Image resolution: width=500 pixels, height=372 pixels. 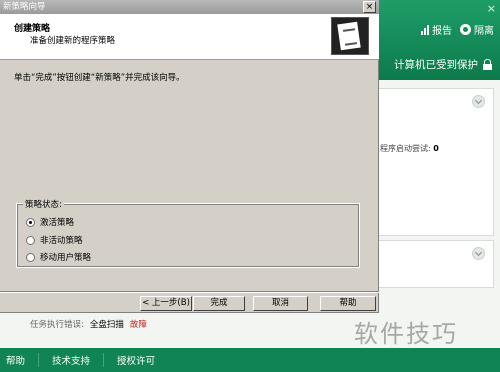 I want to click on app-footer: 帮助 技术支持 授权许可, so click(x=250, y=360).